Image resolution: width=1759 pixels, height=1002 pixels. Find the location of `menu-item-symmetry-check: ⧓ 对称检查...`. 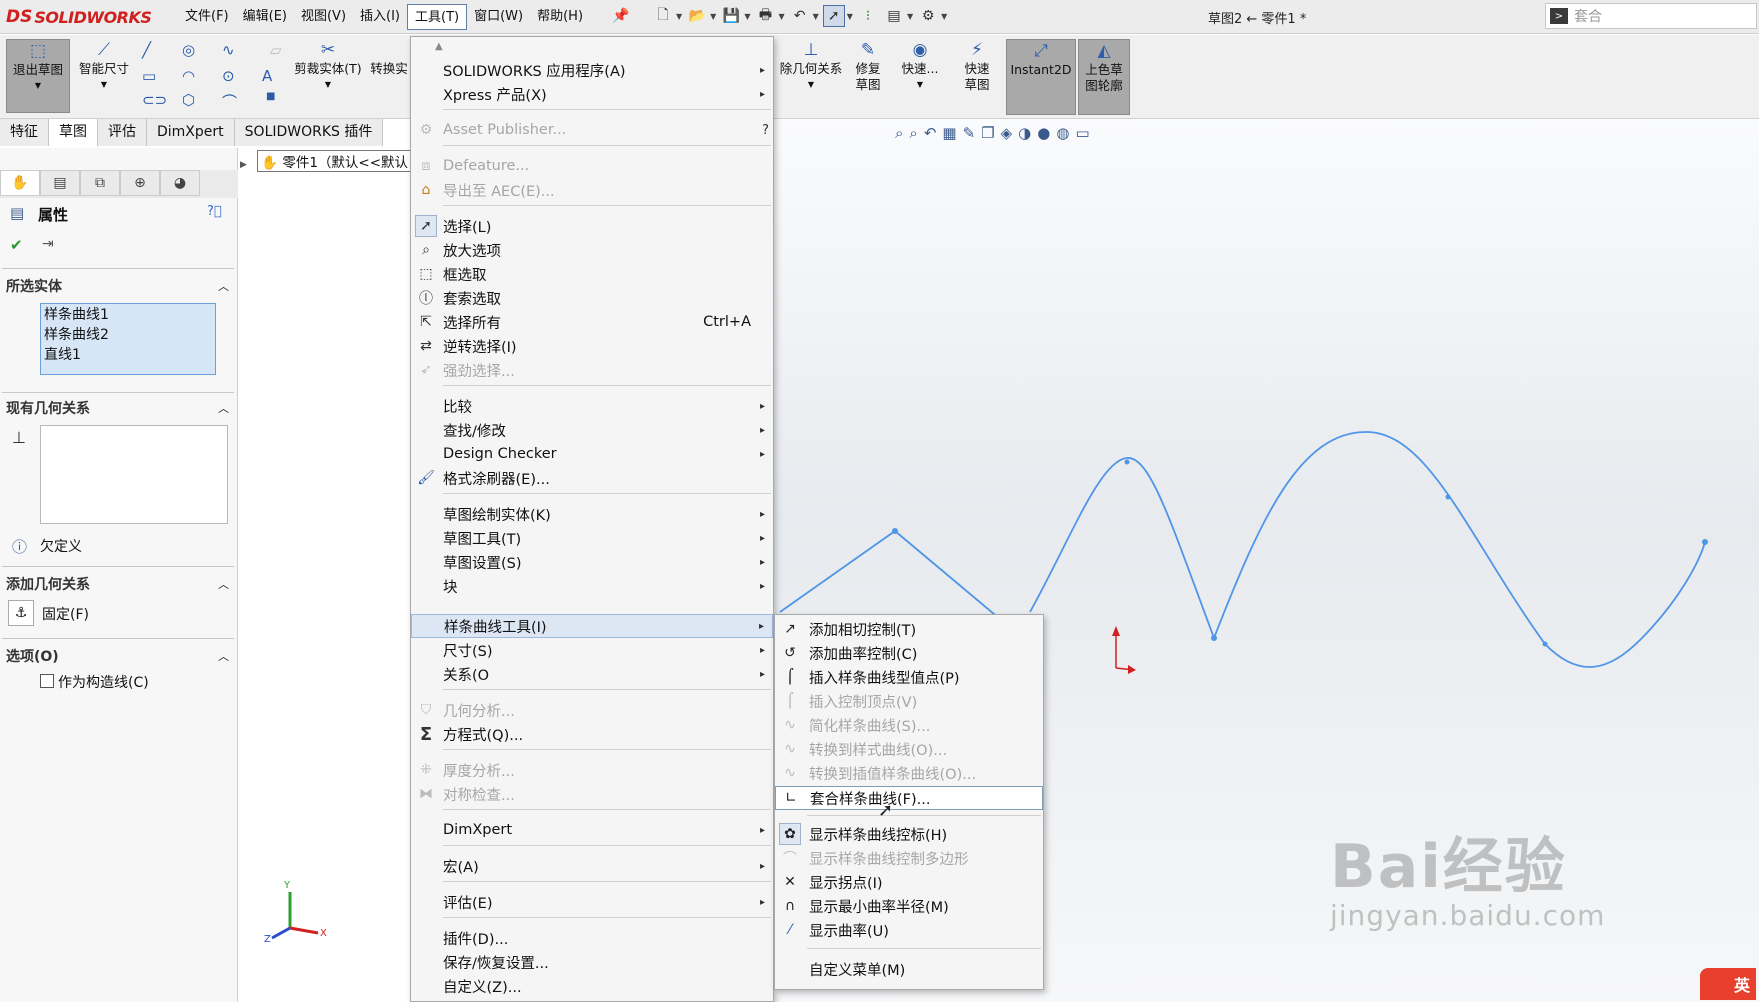

menu-item-symmetry-check: ⧓ 对称检查... is located at coordinates (592, 794).